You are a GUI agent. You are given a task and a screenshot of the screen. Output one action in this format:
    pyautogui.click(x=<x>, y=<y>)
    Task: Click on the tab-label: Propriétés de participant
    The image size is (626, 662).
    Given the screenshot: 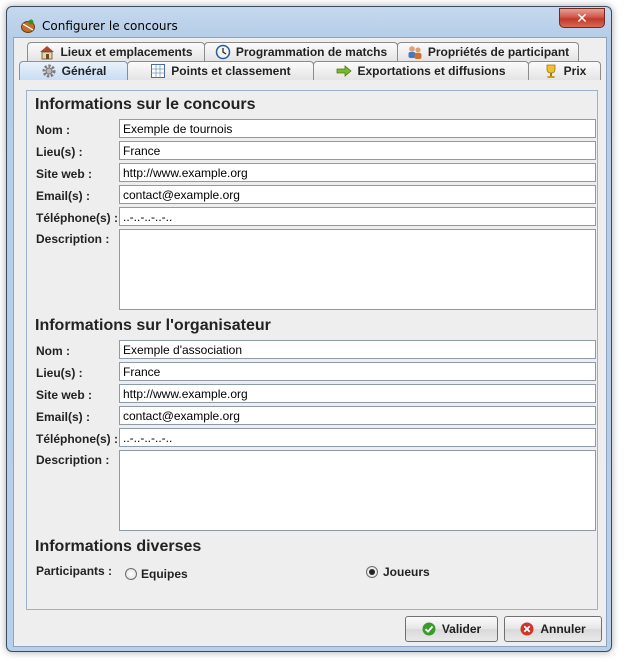 What is the action you would take?
    pyautogui.click(x=498, y=52)
    